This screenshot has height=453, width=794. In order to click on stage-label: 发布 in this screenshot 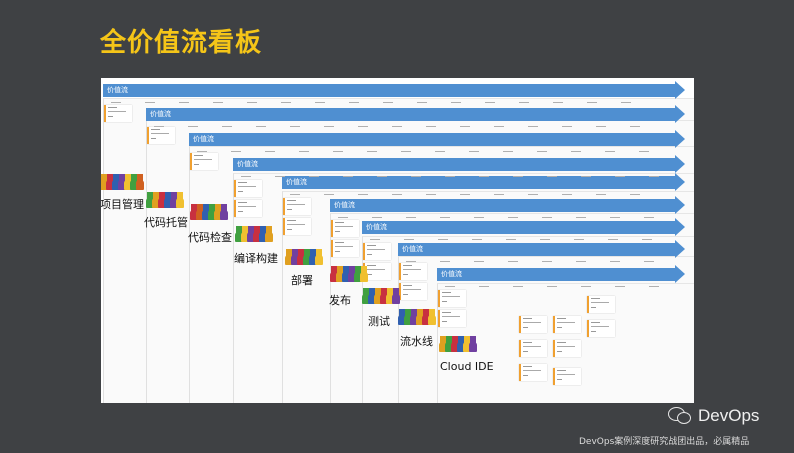, I will do `click(340, 300)`.